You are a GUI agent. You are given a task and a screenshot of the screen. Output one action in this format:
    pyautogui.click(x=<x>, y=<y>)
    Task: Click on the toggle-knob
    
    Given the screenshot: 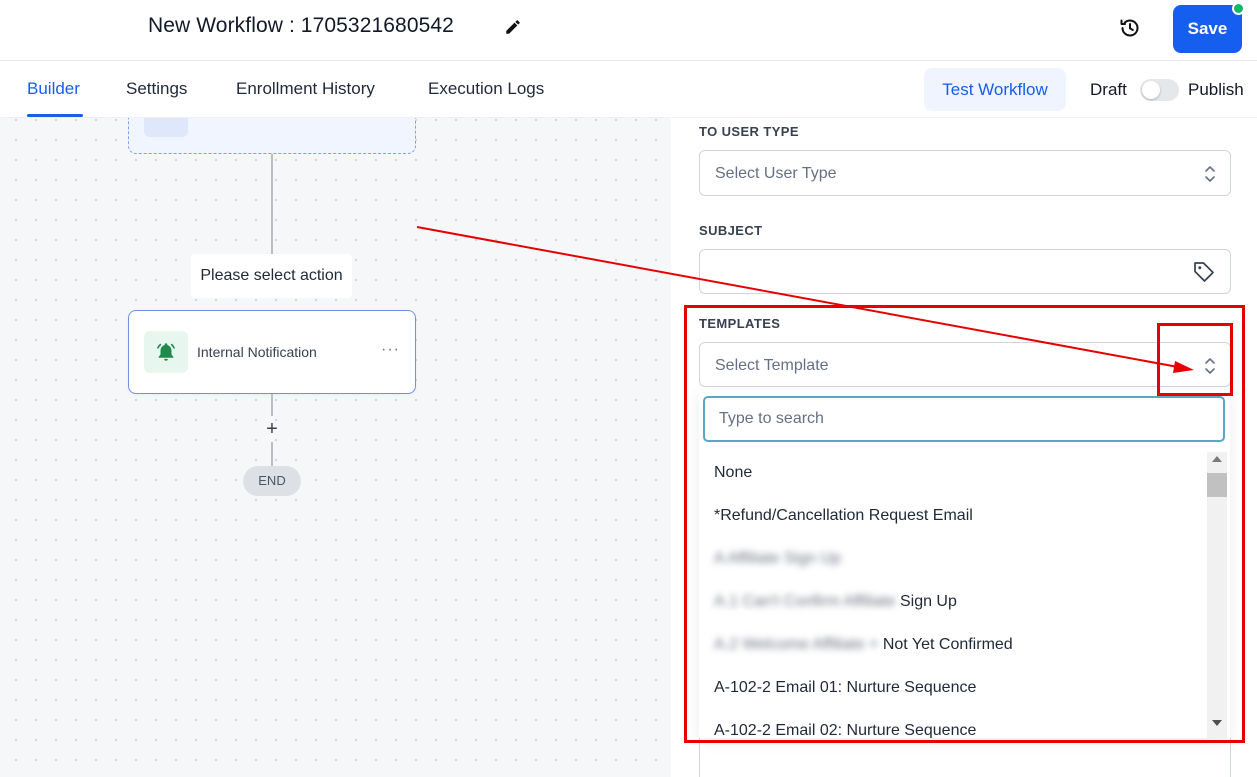 What is the action you would take?
    pyautogui.click(x=1151, y=90)
    